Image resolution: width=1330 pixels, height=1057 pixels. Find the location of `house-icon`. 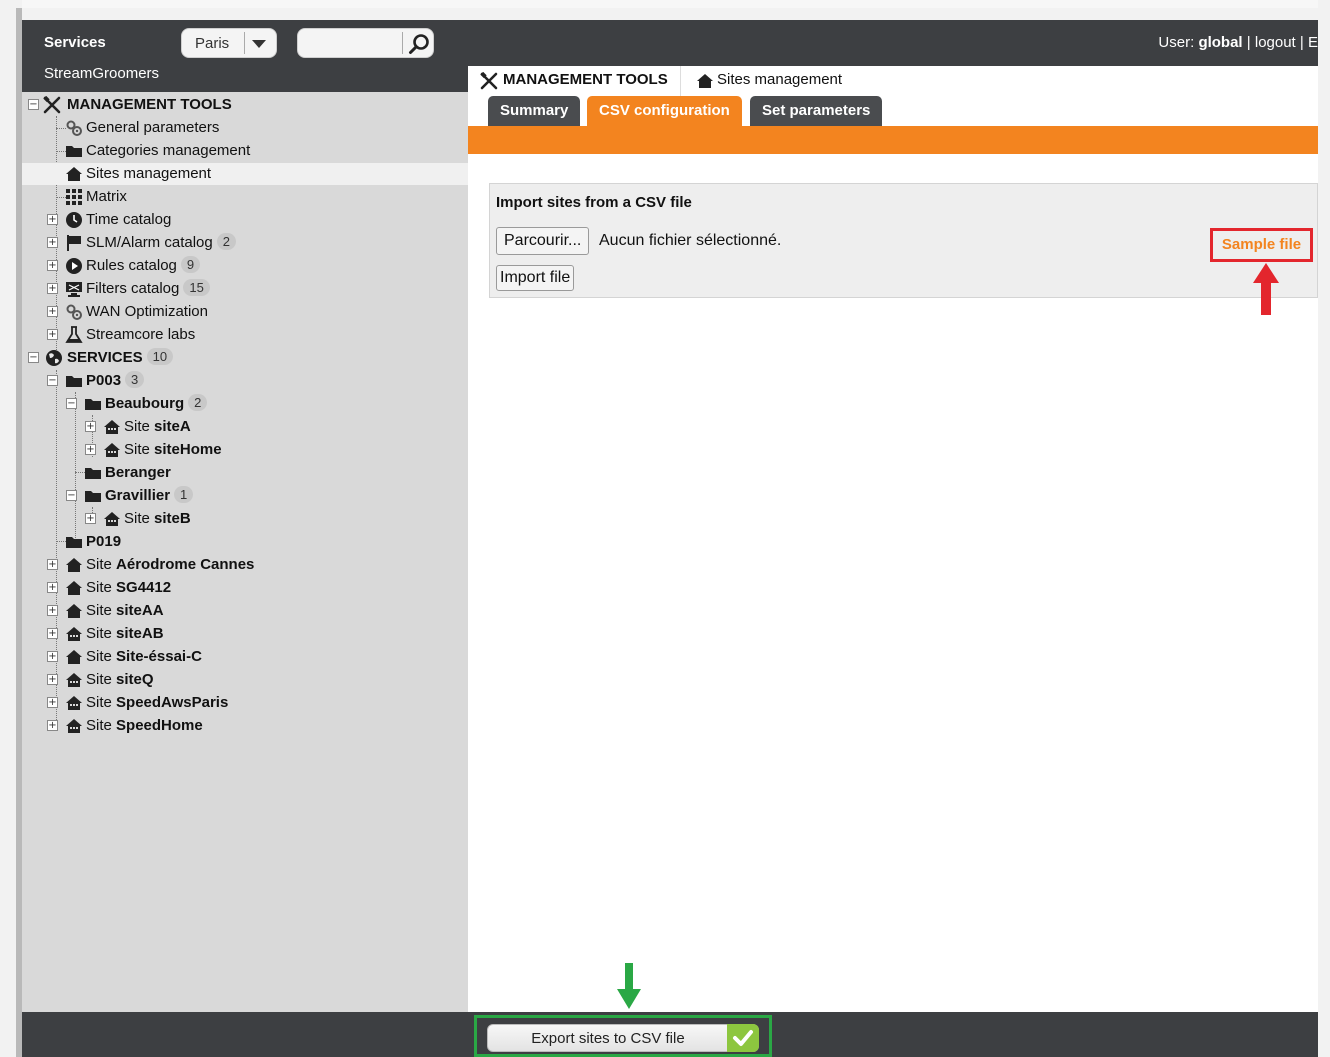

house-icon is located at coordinates (74, 588).